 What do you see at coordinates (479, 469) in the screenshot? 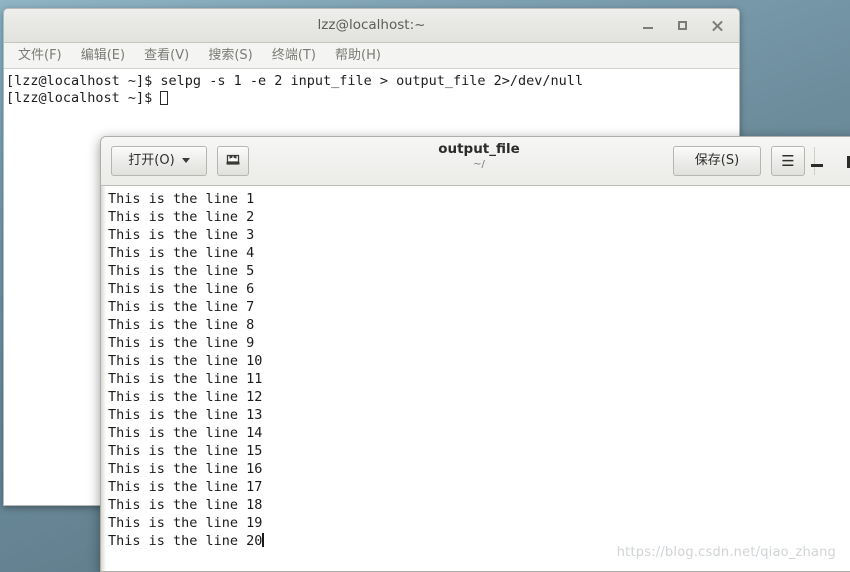
I see `editor-line: This is the line 16` at bounding box center [479, 469].